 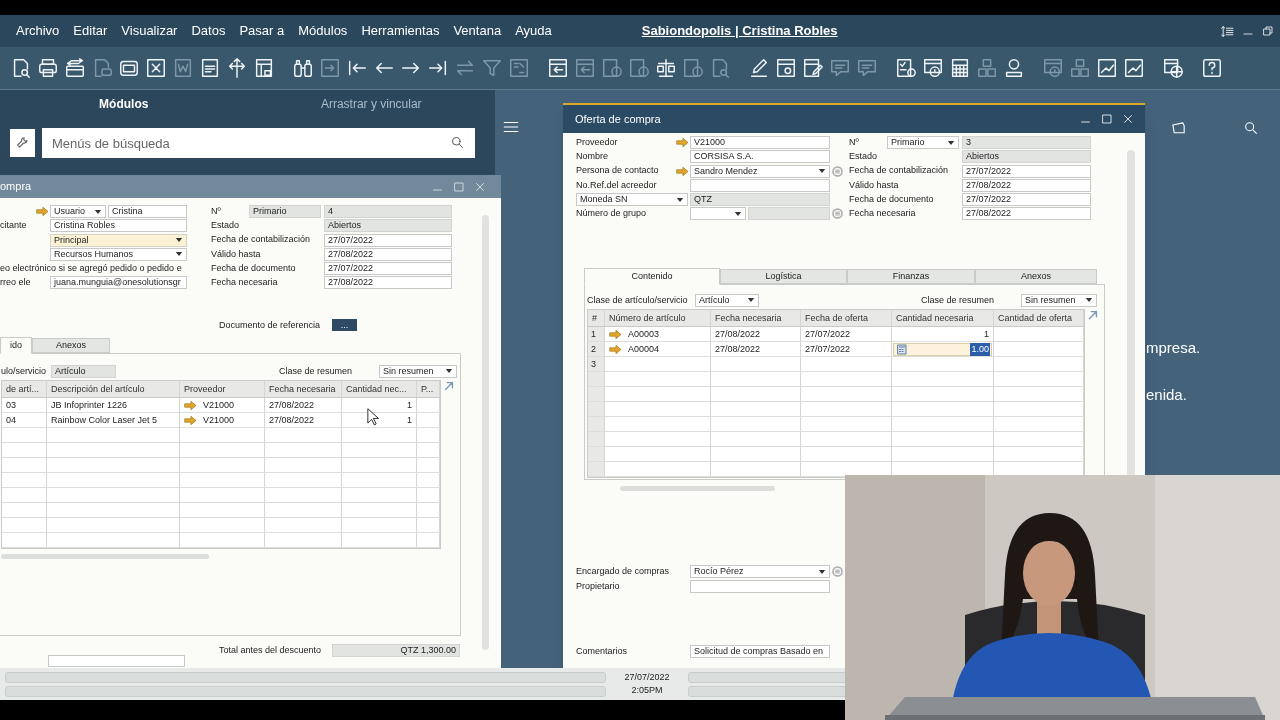 I want to click on balance-scale-icon, so click(x=666, y=68).